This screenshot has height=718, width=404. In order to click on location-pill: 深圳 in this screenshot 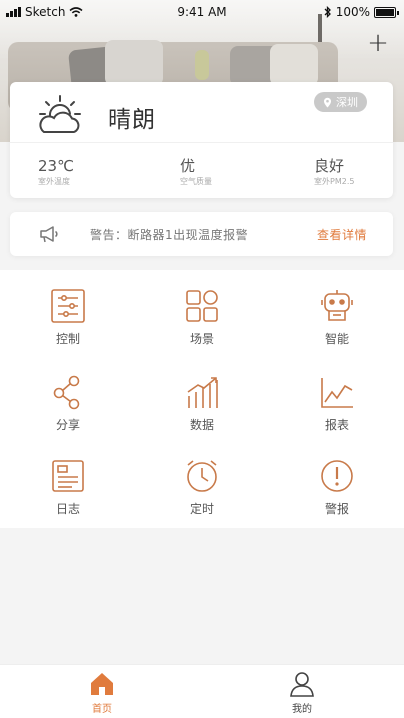, I will do `click(340, 102)`.